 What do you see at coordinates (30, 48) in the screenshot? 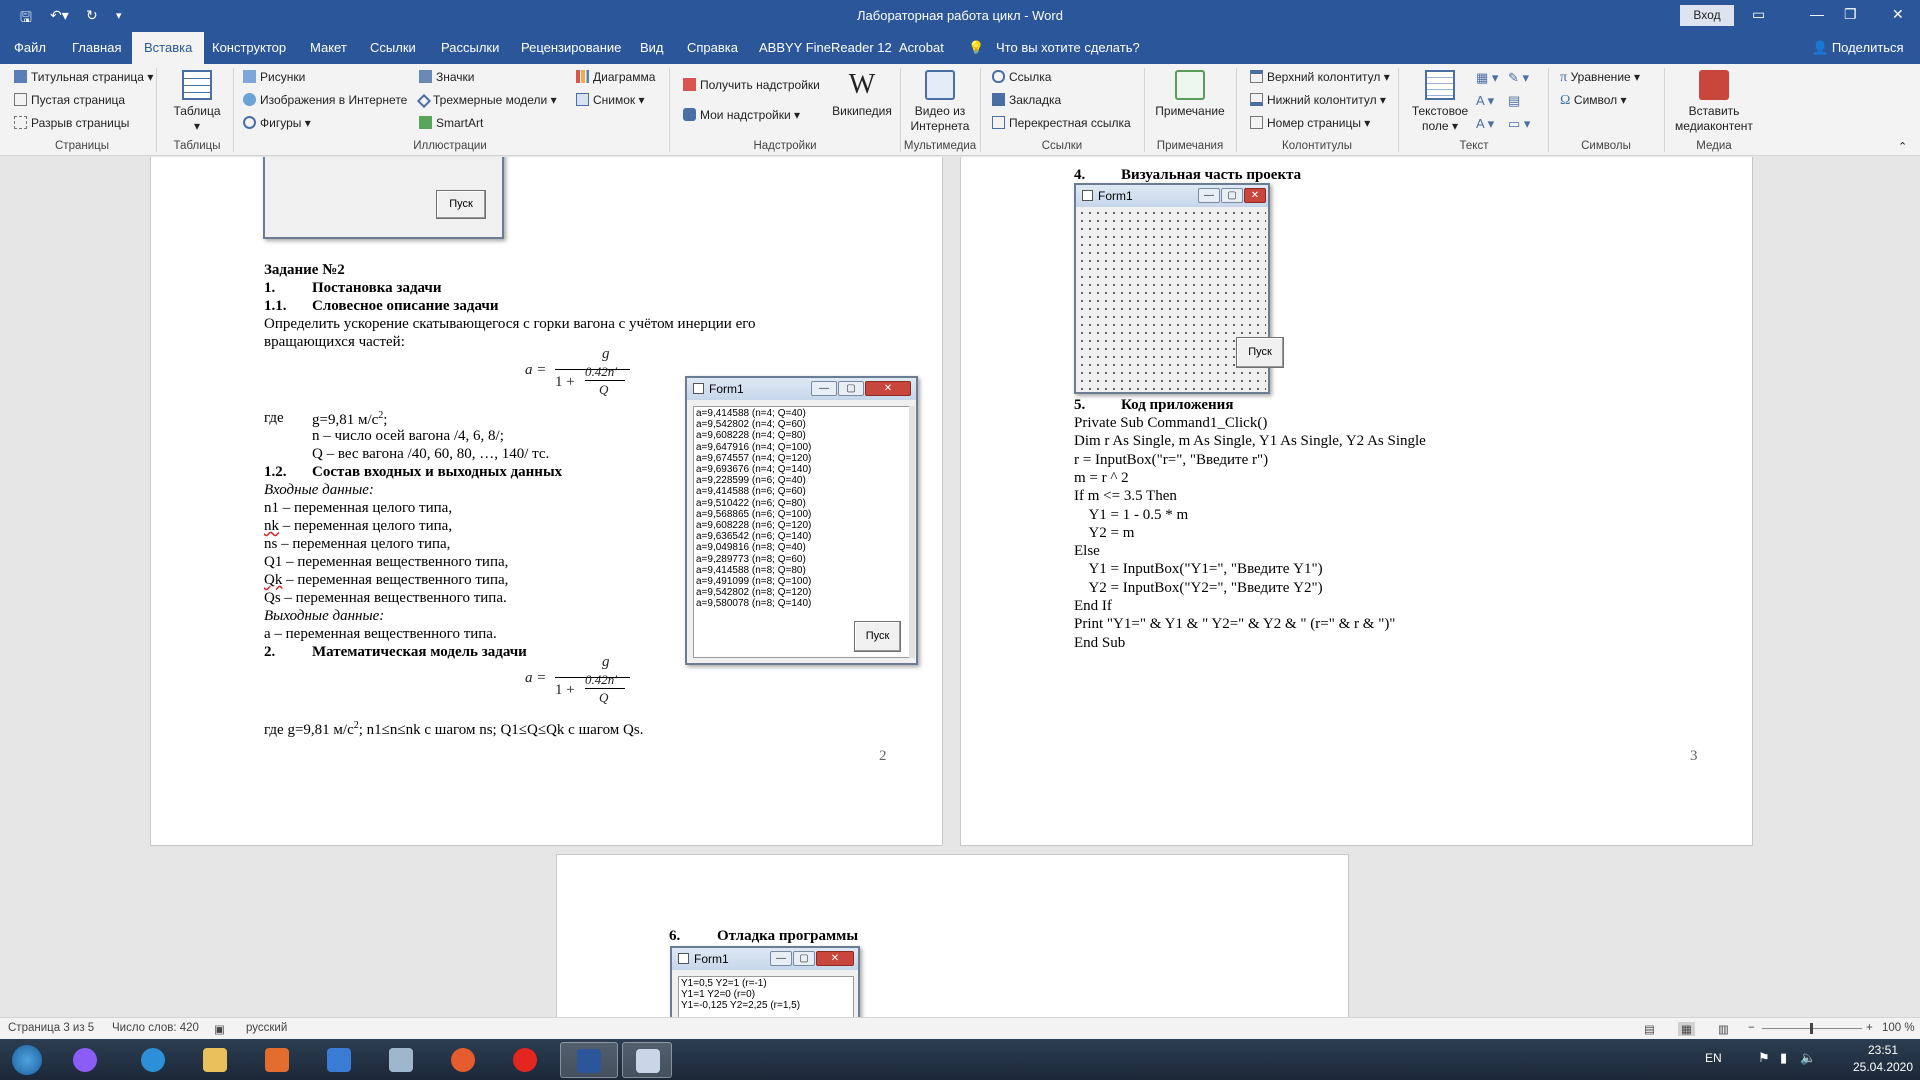
I see `tab-file: Файл` at bounding box center [30, 48].